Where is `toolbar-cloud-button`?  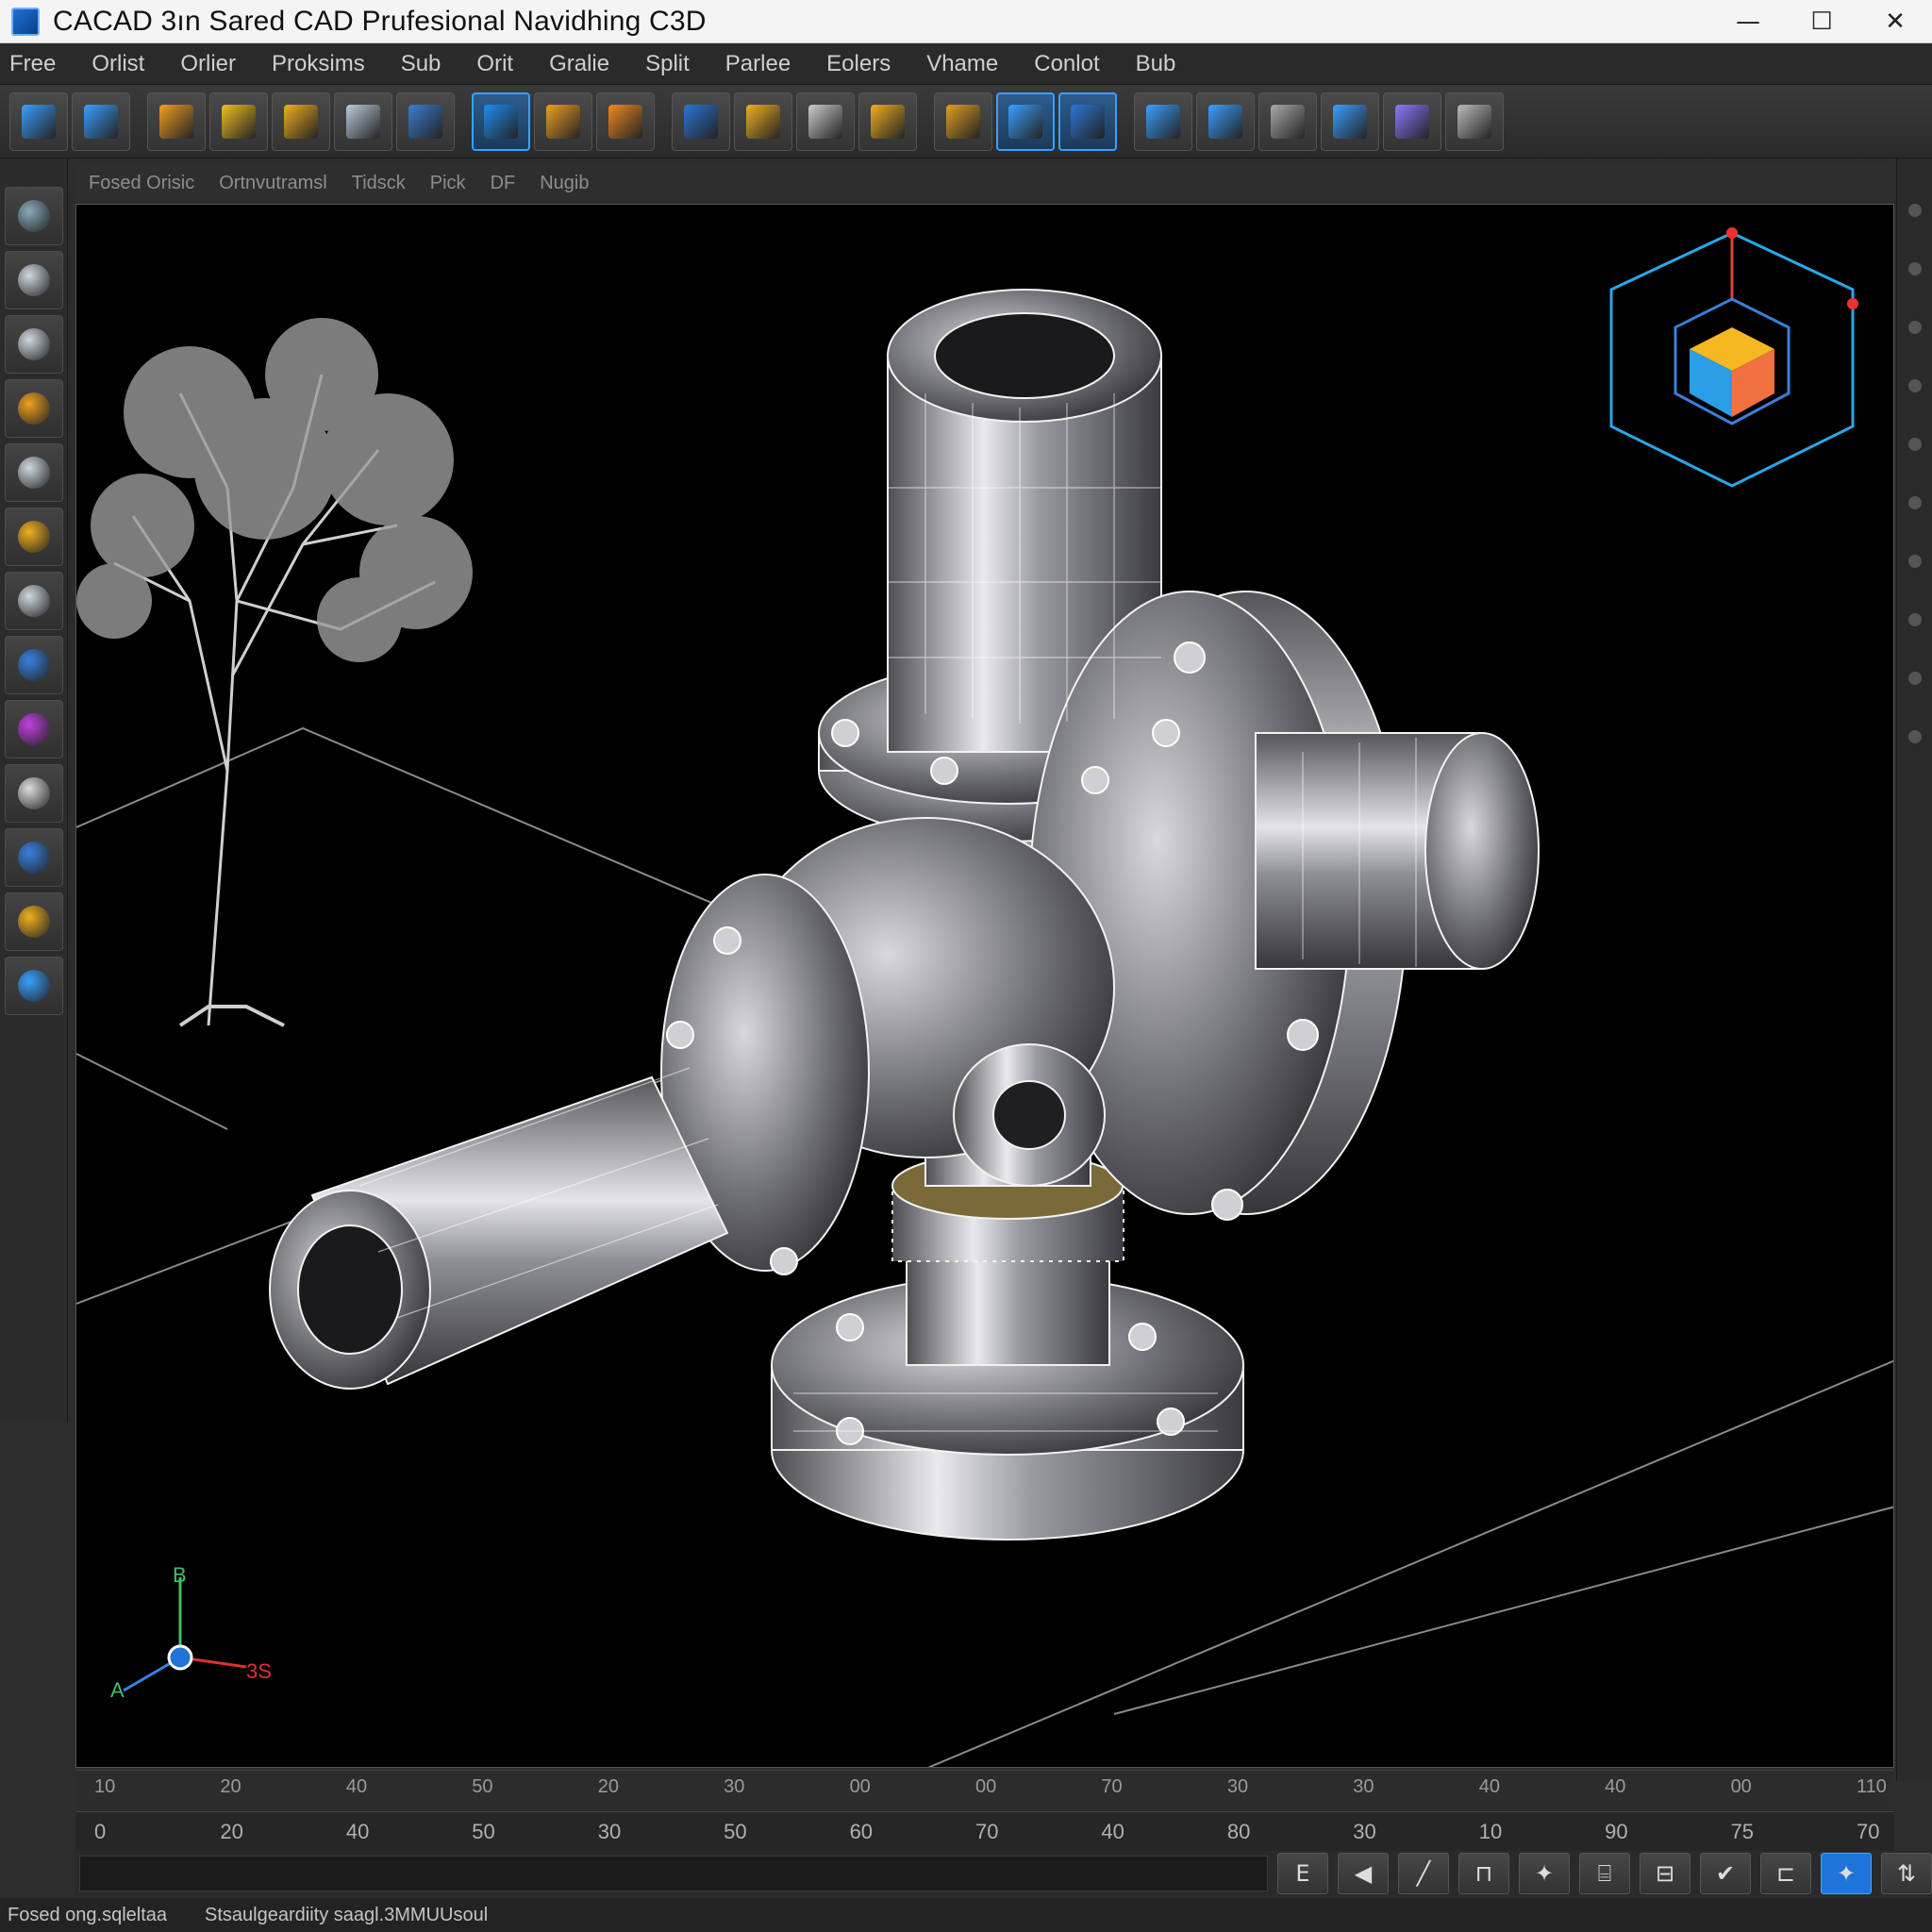 toolbar-cloud-button is located at coordinates (1287, 122).